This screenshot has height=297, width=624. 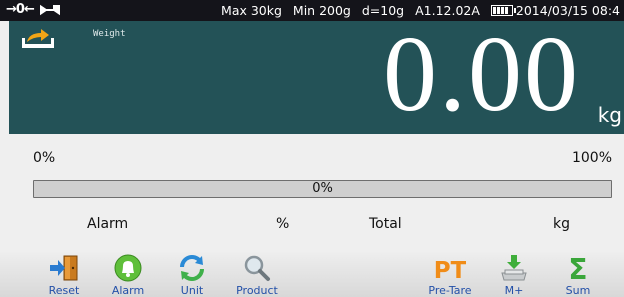 I want to click on min-capacity: Min 200g, so click(x=321, y=10).